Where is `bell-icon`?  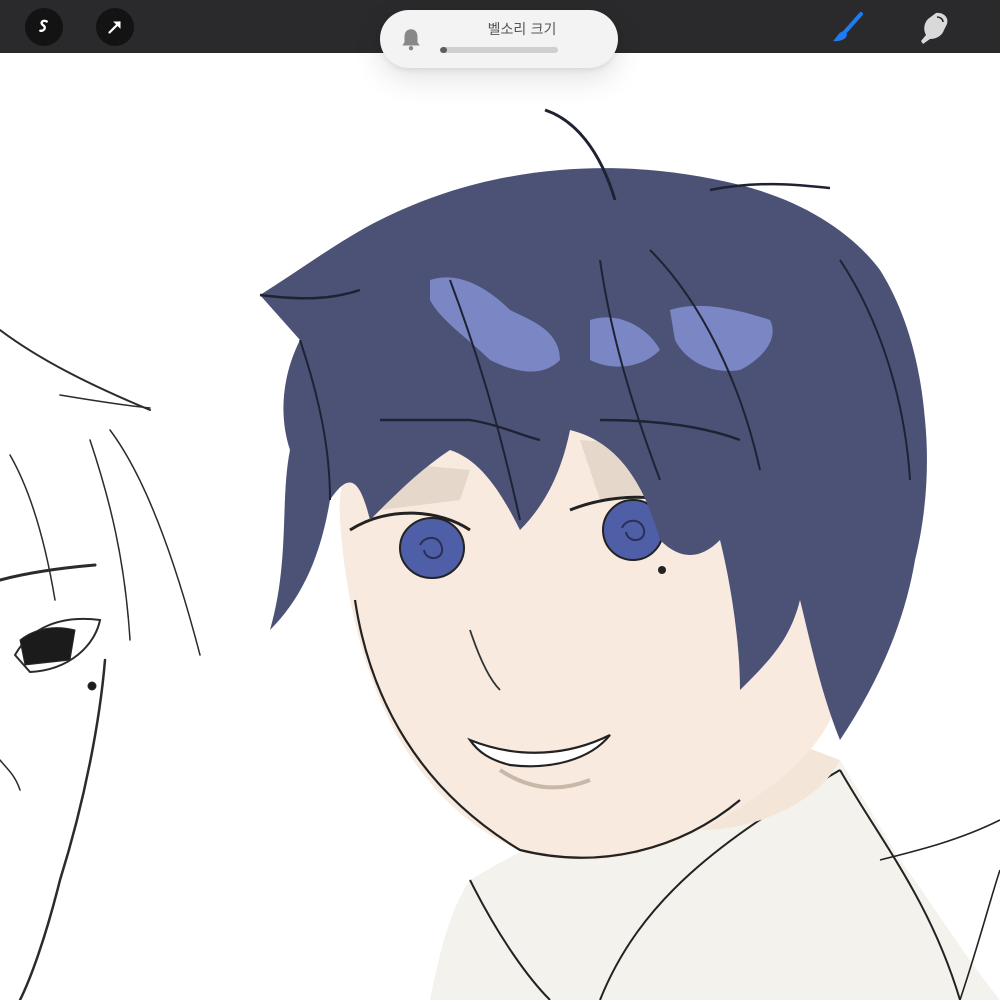 bell-icon is located at coordinates (411, 40).